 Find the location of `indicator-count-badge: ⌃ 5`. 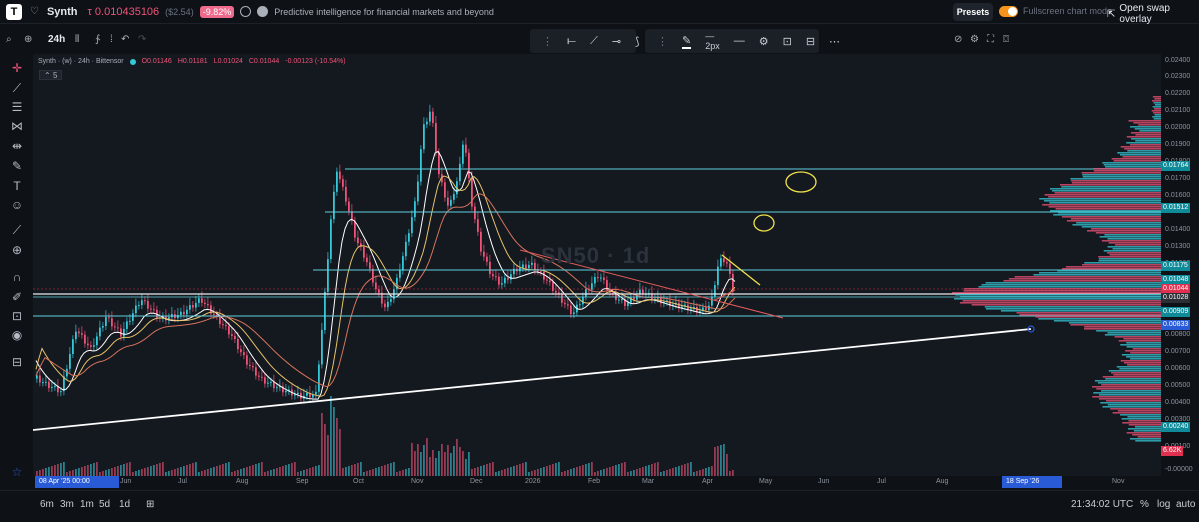

indicator-count-badge: ⌃ 5 is located at coordinates (51, 75).